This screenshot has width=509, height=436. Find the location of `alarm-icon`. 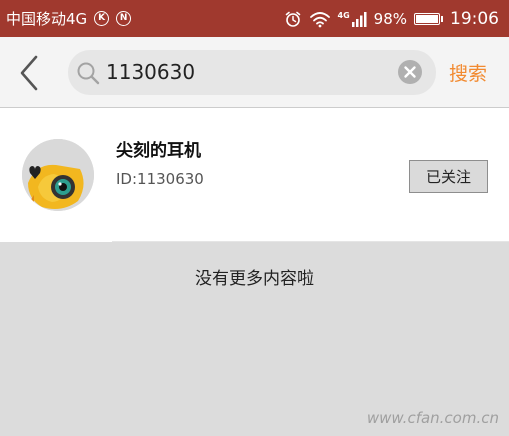

alarm-icon is located at coordinates (292, 19).